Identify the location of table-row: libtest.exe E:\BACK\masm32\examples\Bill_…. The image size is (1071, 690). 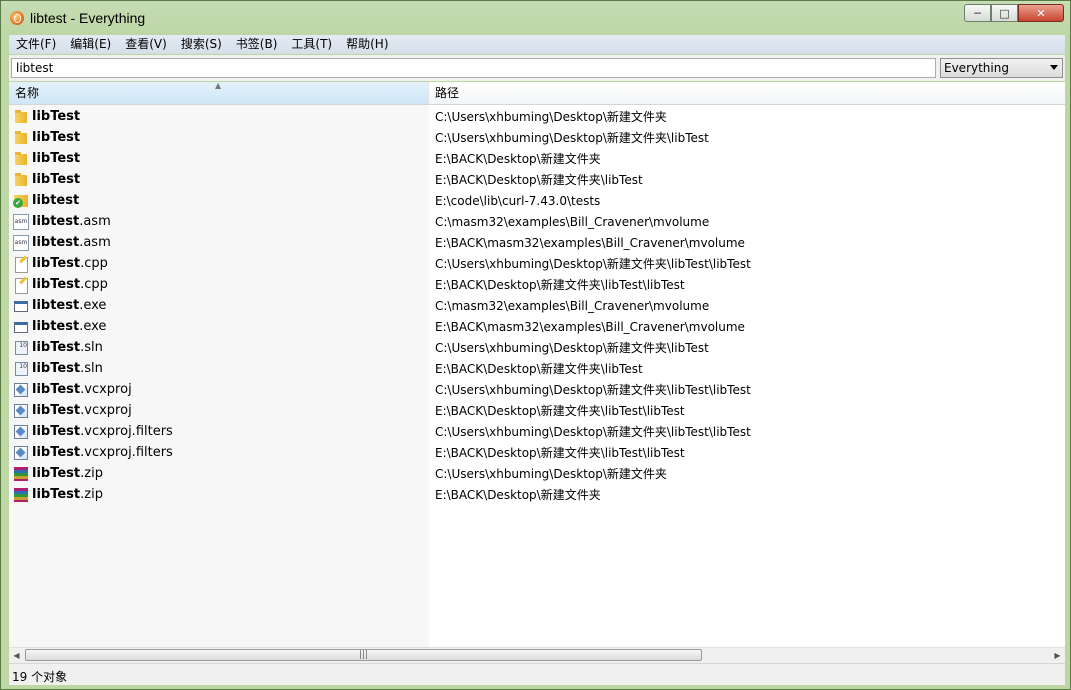
(537, 326).